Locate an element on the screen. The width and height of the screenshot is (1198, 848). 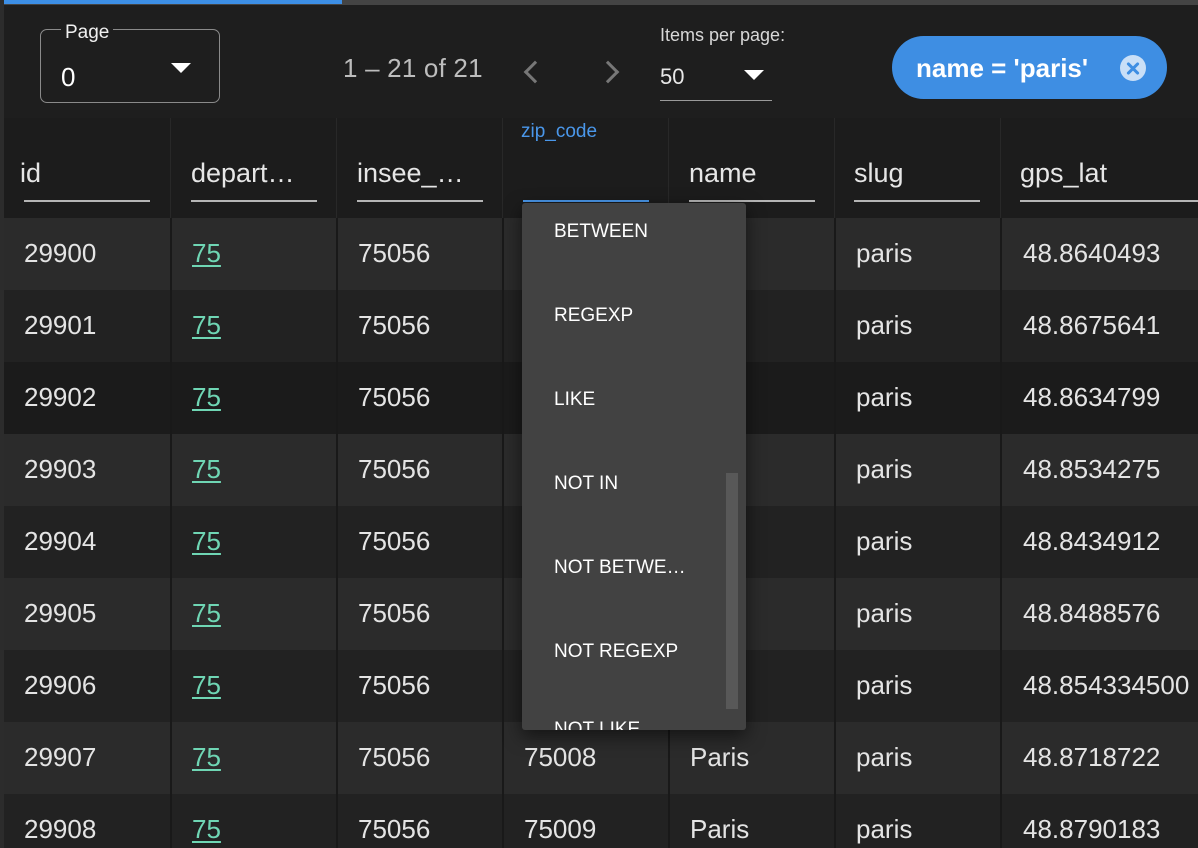
menu-item-not-in: NOT IN is located at coordinates (586, 484).